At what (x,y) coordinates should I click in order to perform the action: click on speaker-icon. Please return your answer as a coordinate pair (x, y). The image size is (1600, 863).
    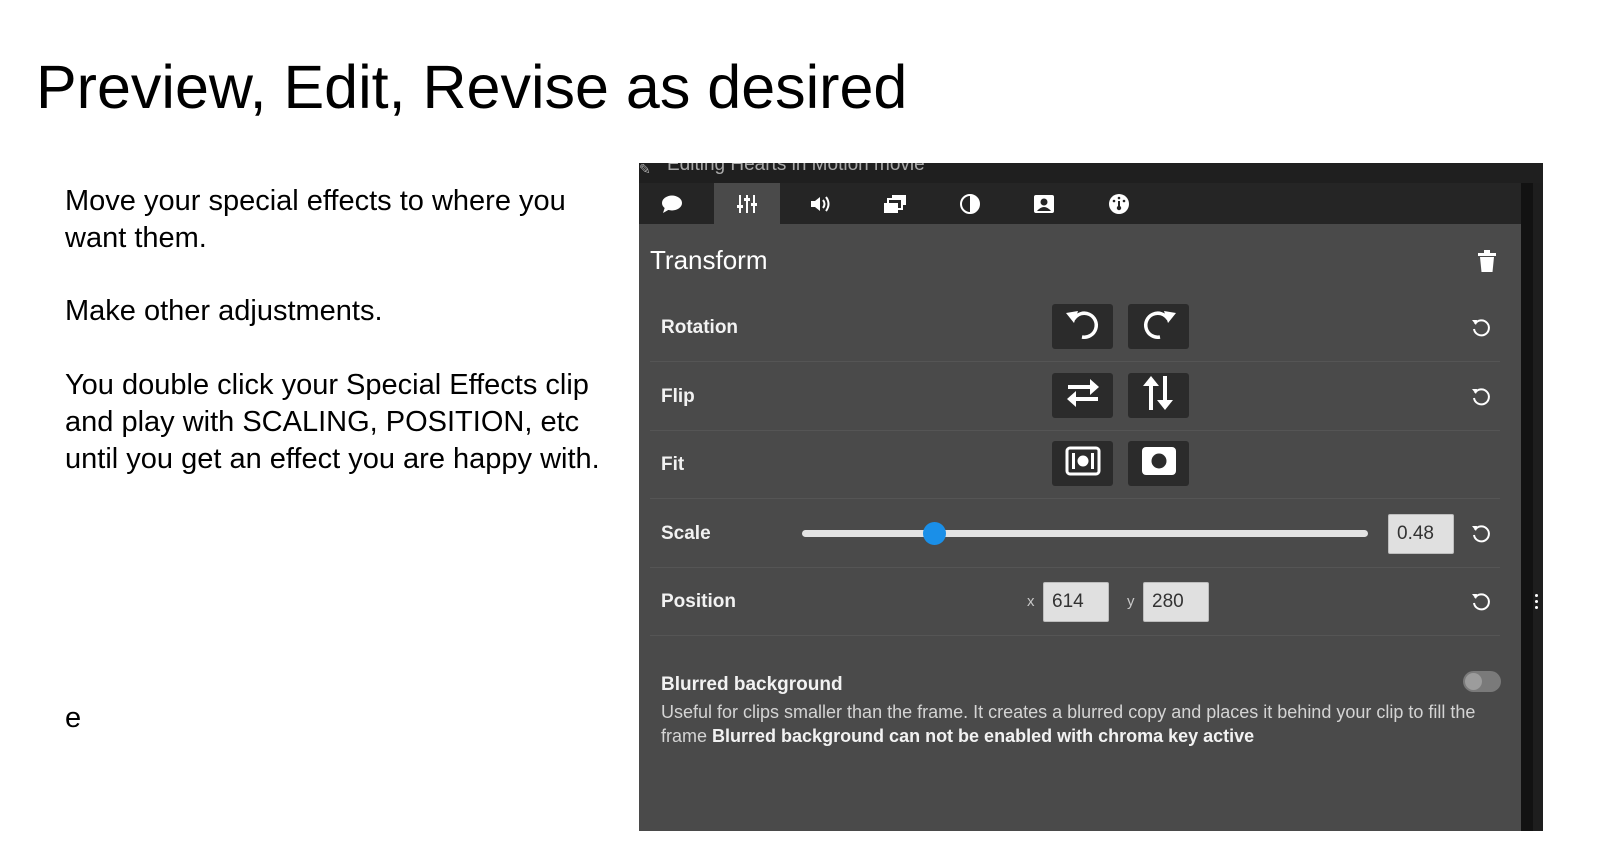
    Looking at the image, I should click on (821, 204).